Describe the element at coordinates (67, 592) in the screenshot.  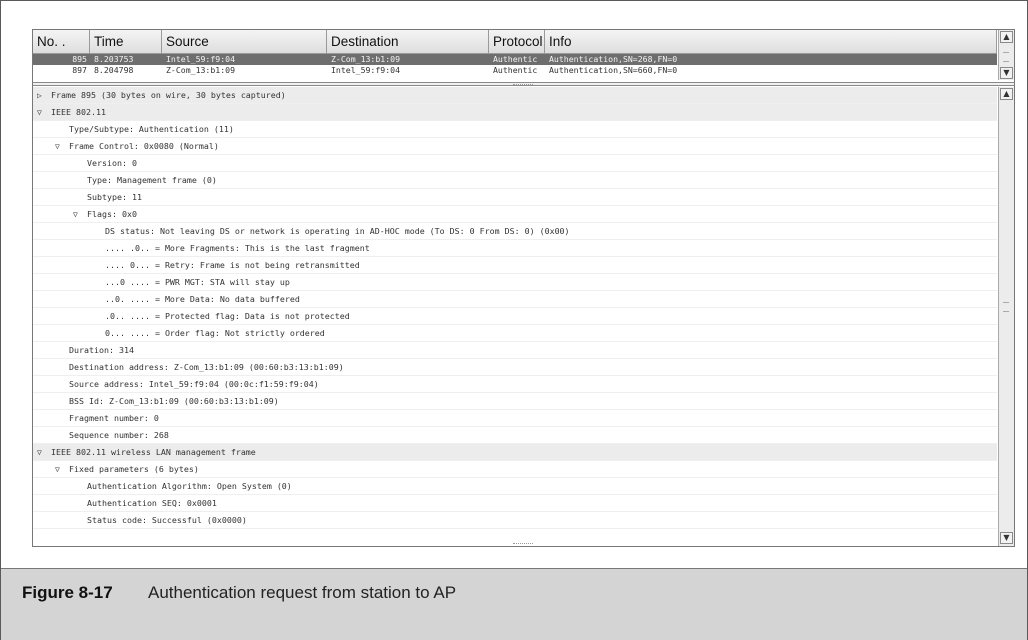
I see `figure-number: Figure 8-17` at that location.